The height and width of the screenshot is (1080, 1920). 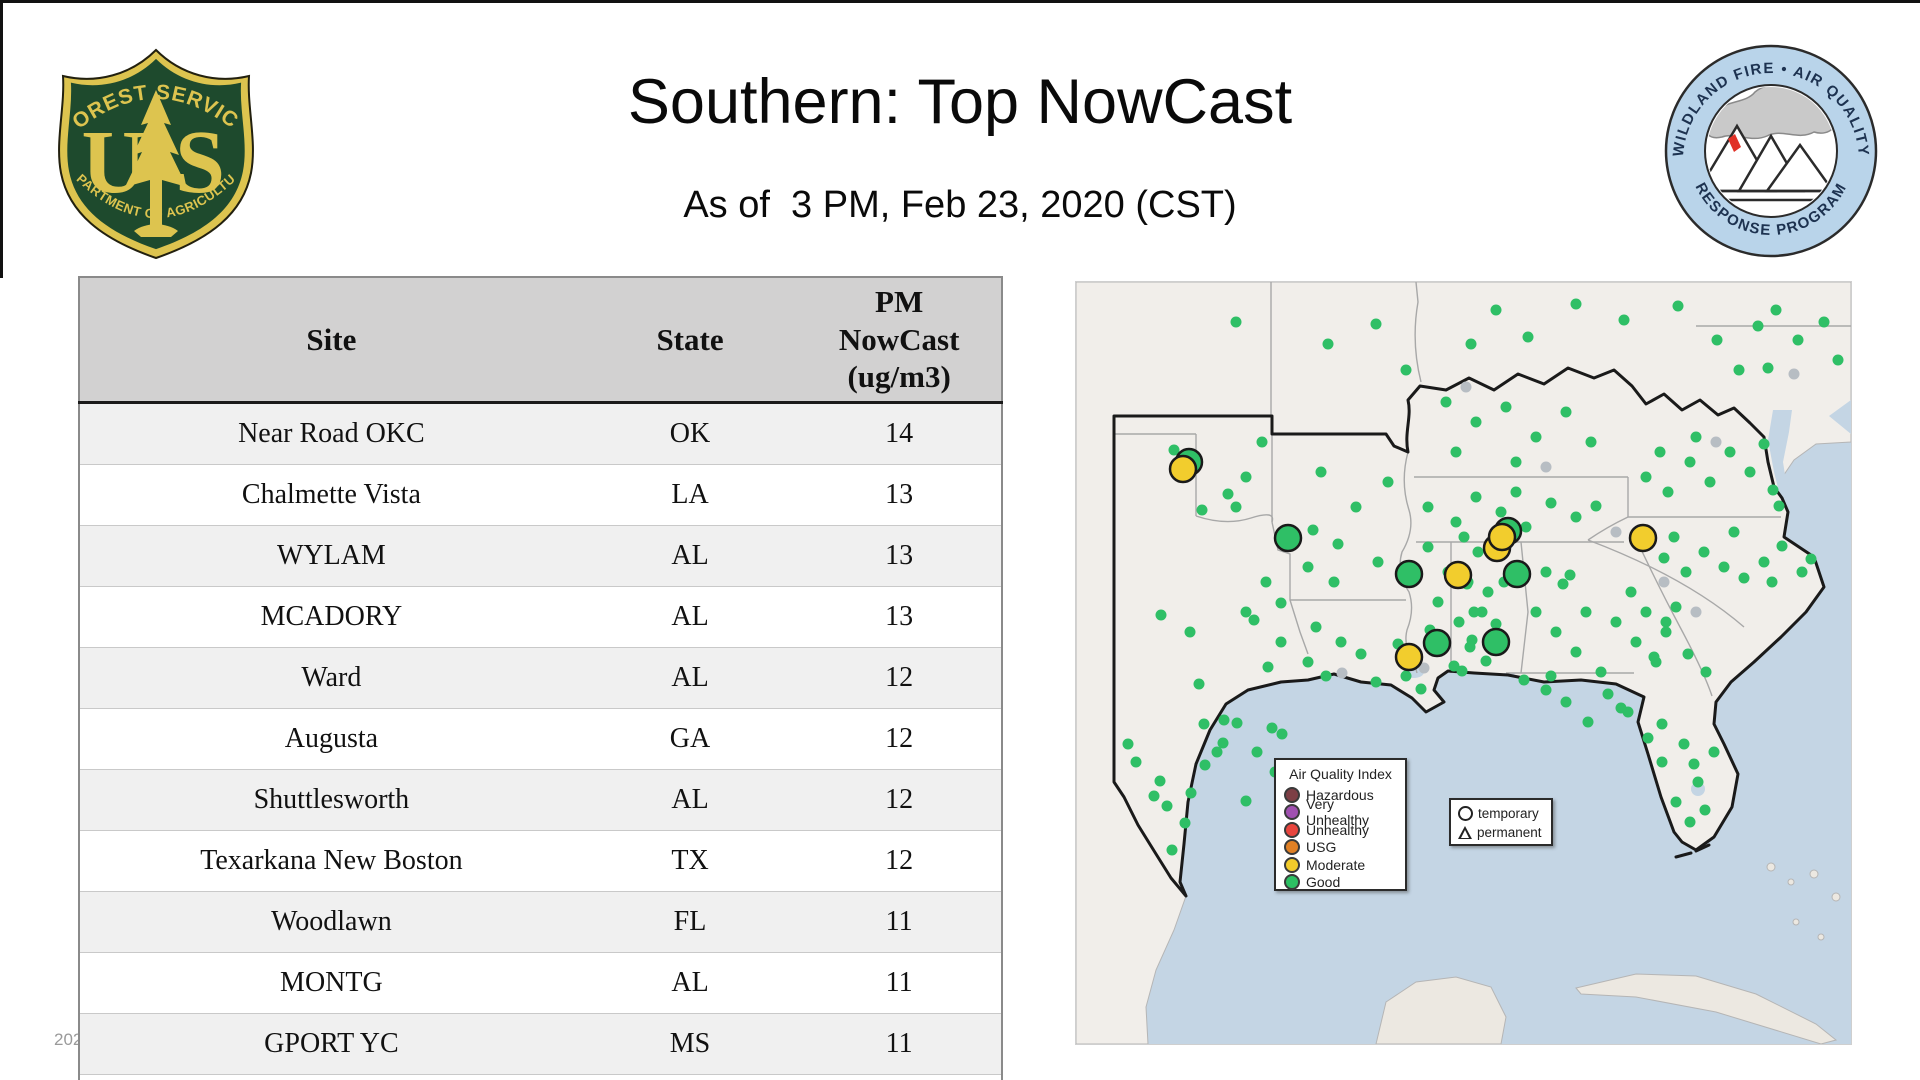 What do you see at coordinates (540, 1077) in the screenshot?
I see `table-row: Hinds CCMS11` at bounding box center [540, 1077].